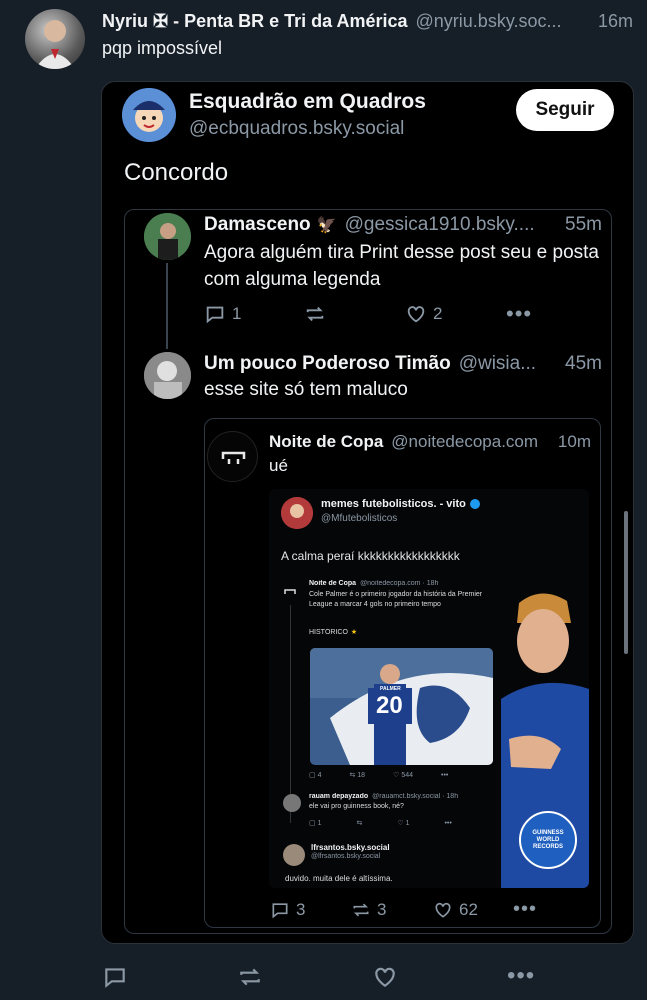 The width and height of the screenshot is (647, 1000). I want to click on last-handle: @lfrsantos.bsky.social, so click(346, 856).